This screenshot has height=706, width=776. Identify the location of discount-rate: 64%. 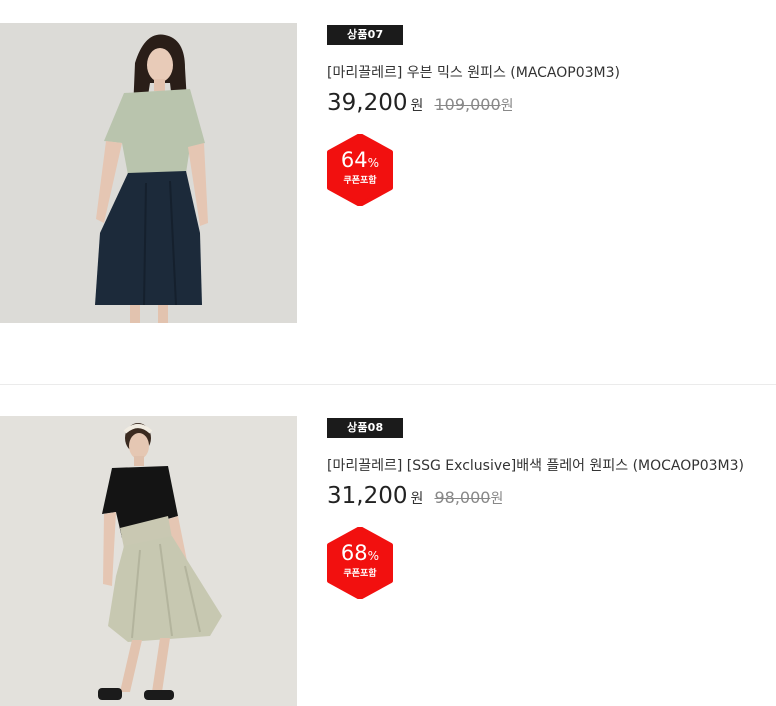
(360, 161).